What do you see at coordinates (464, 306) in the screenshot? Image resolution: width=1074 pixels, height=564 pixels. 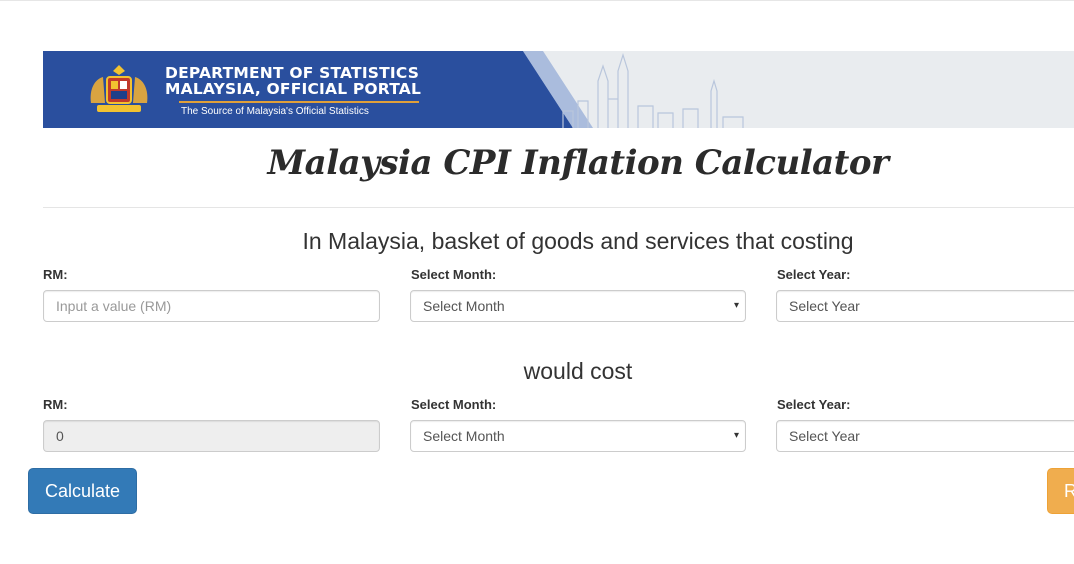 I see `month-select-1-value: Select Month` at bounding box center [464, 306].